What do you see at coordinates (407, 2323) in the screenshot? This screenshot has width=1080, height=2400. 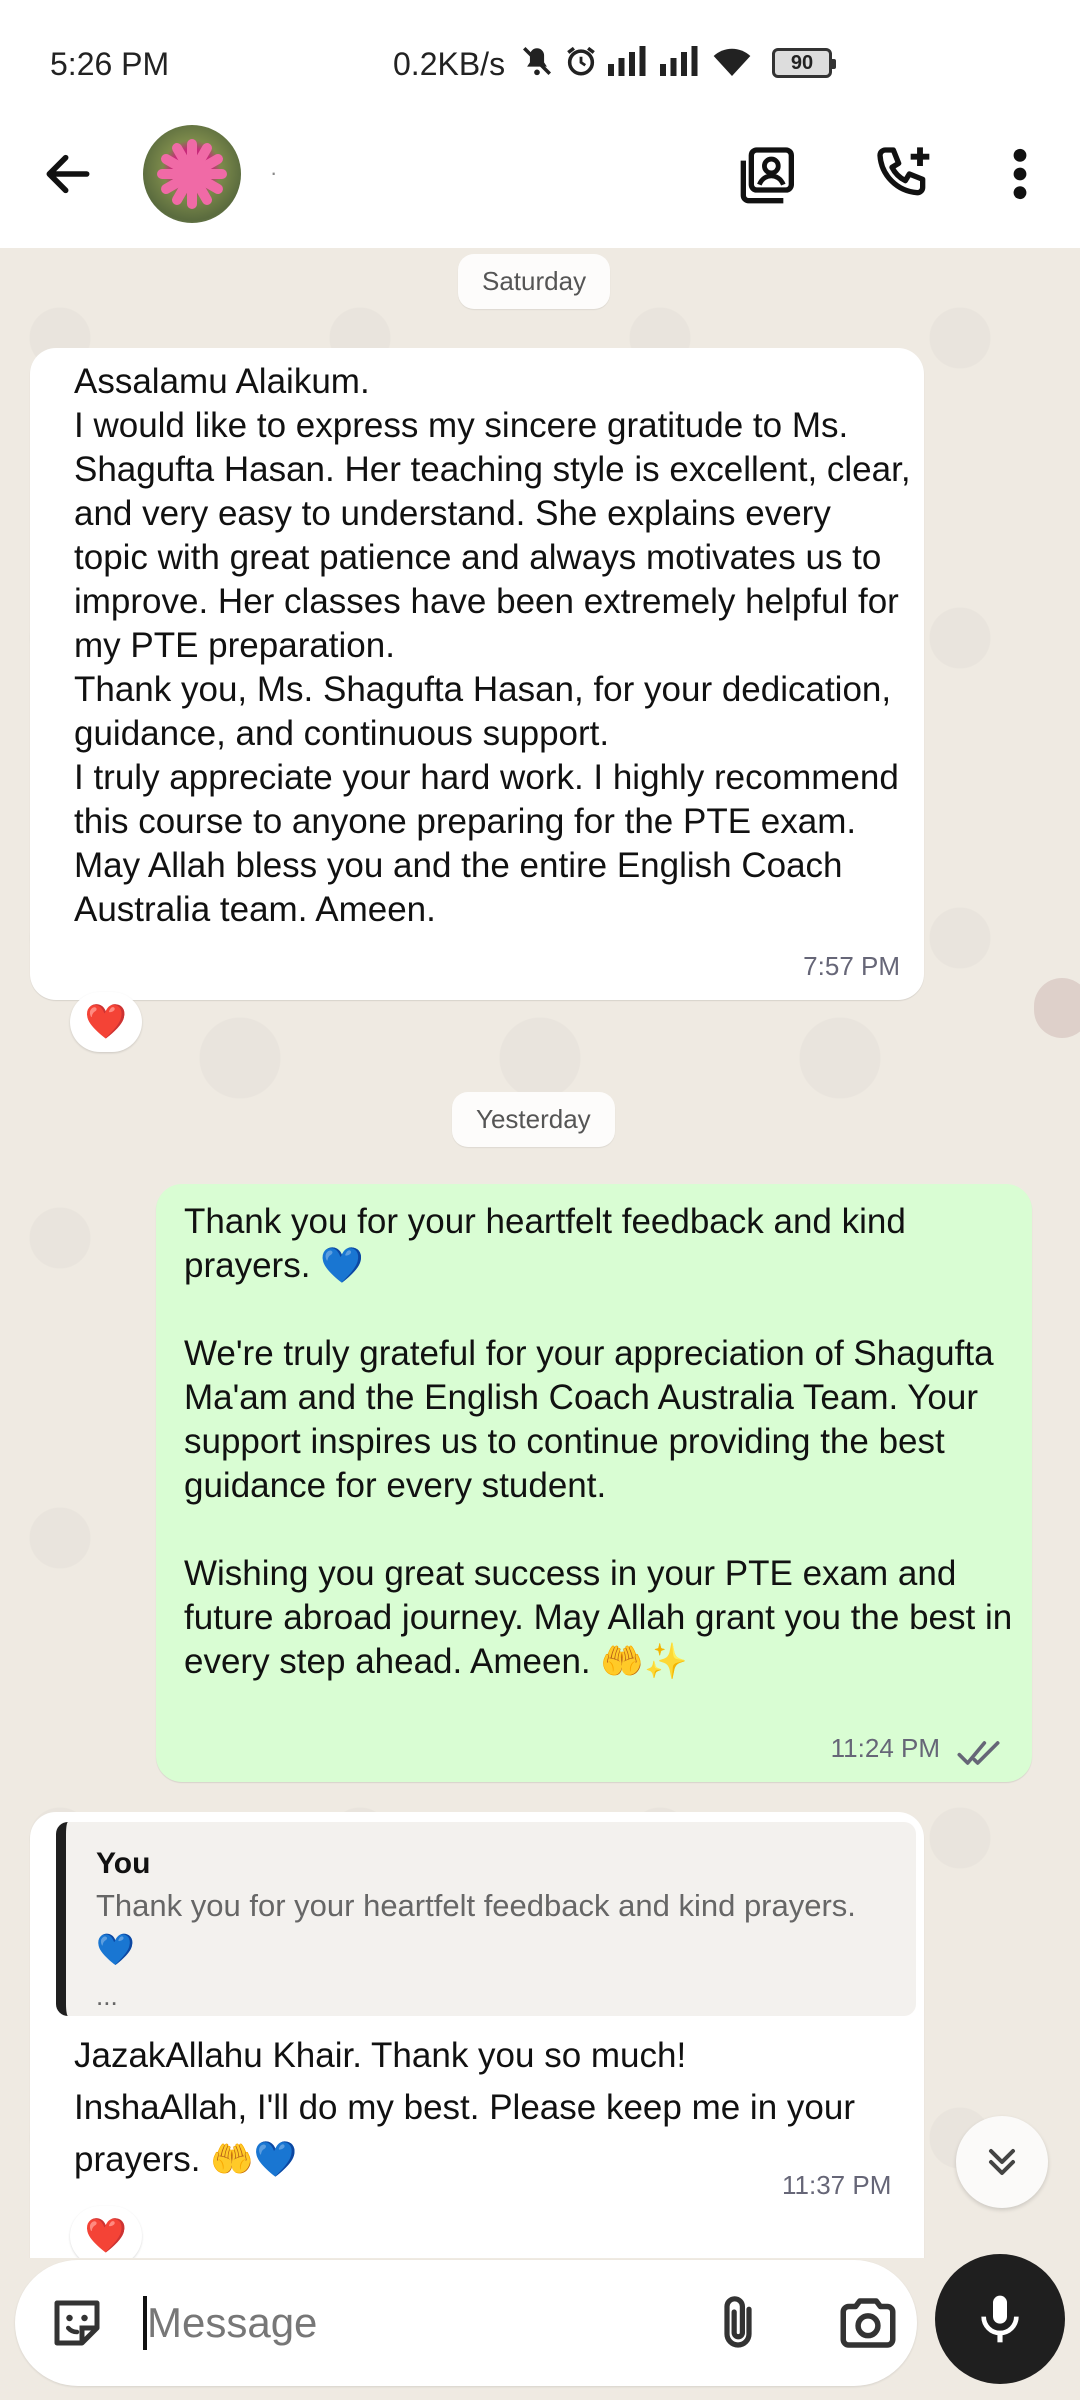 I see `message-input` at bounding box center [407, 2323].